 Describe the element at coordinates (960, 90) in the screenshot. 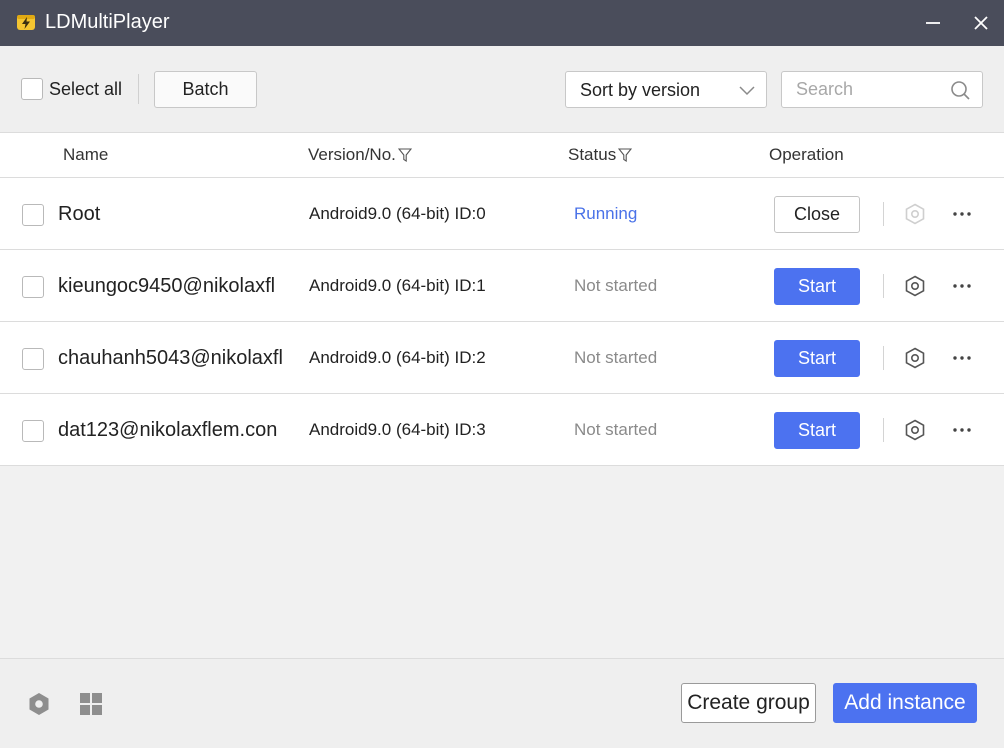

I see `search-icon` at that location.